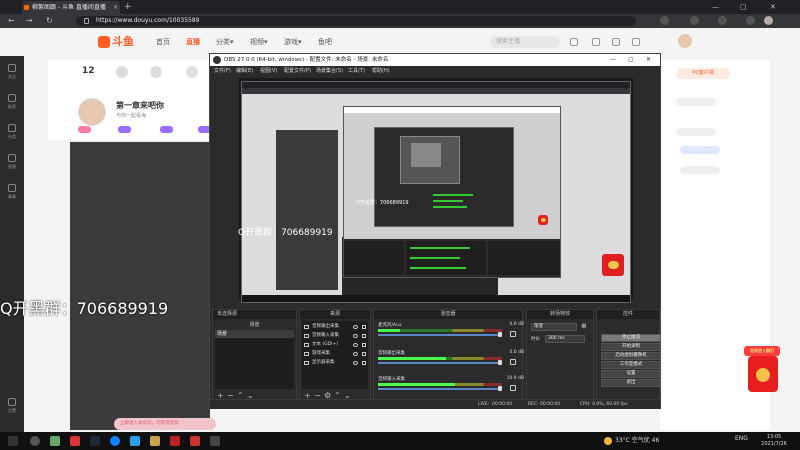  I want to click on wave-icon, so click(156, 72).